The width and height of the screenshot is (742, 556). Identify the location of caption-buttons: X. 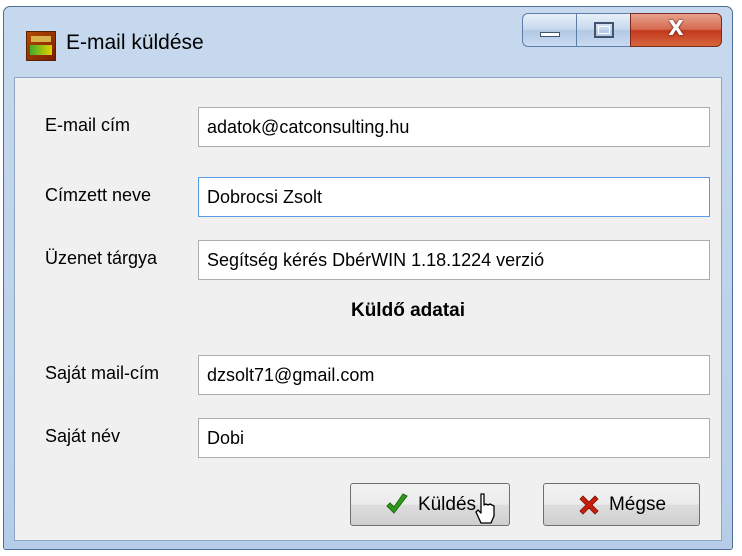
(622, 30).